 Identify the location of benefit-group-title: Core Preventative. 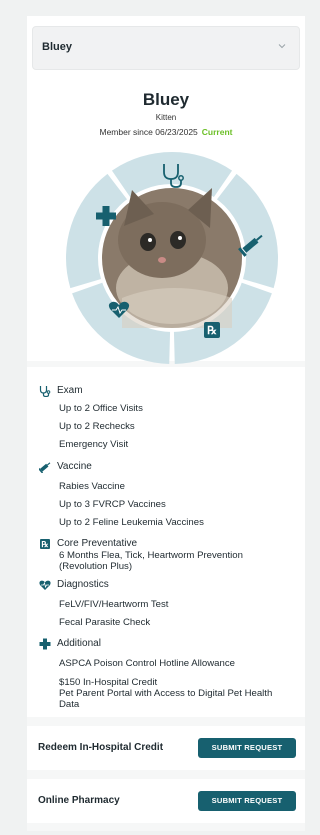
(97, 543).